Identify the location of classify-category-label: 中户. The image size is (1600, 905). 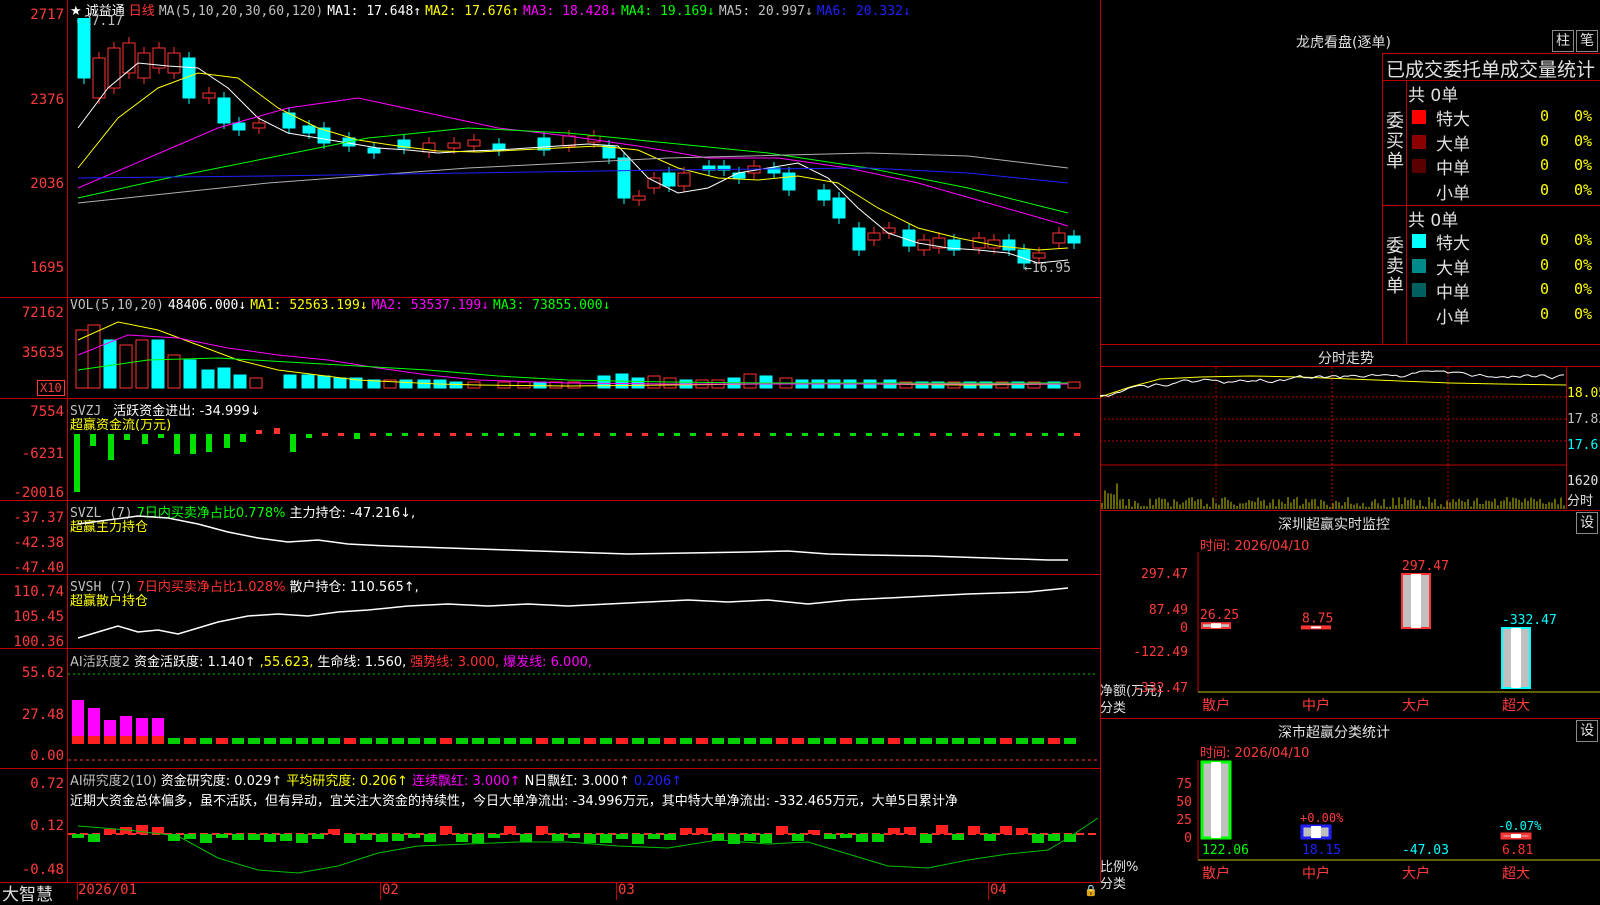
(1316, 873).